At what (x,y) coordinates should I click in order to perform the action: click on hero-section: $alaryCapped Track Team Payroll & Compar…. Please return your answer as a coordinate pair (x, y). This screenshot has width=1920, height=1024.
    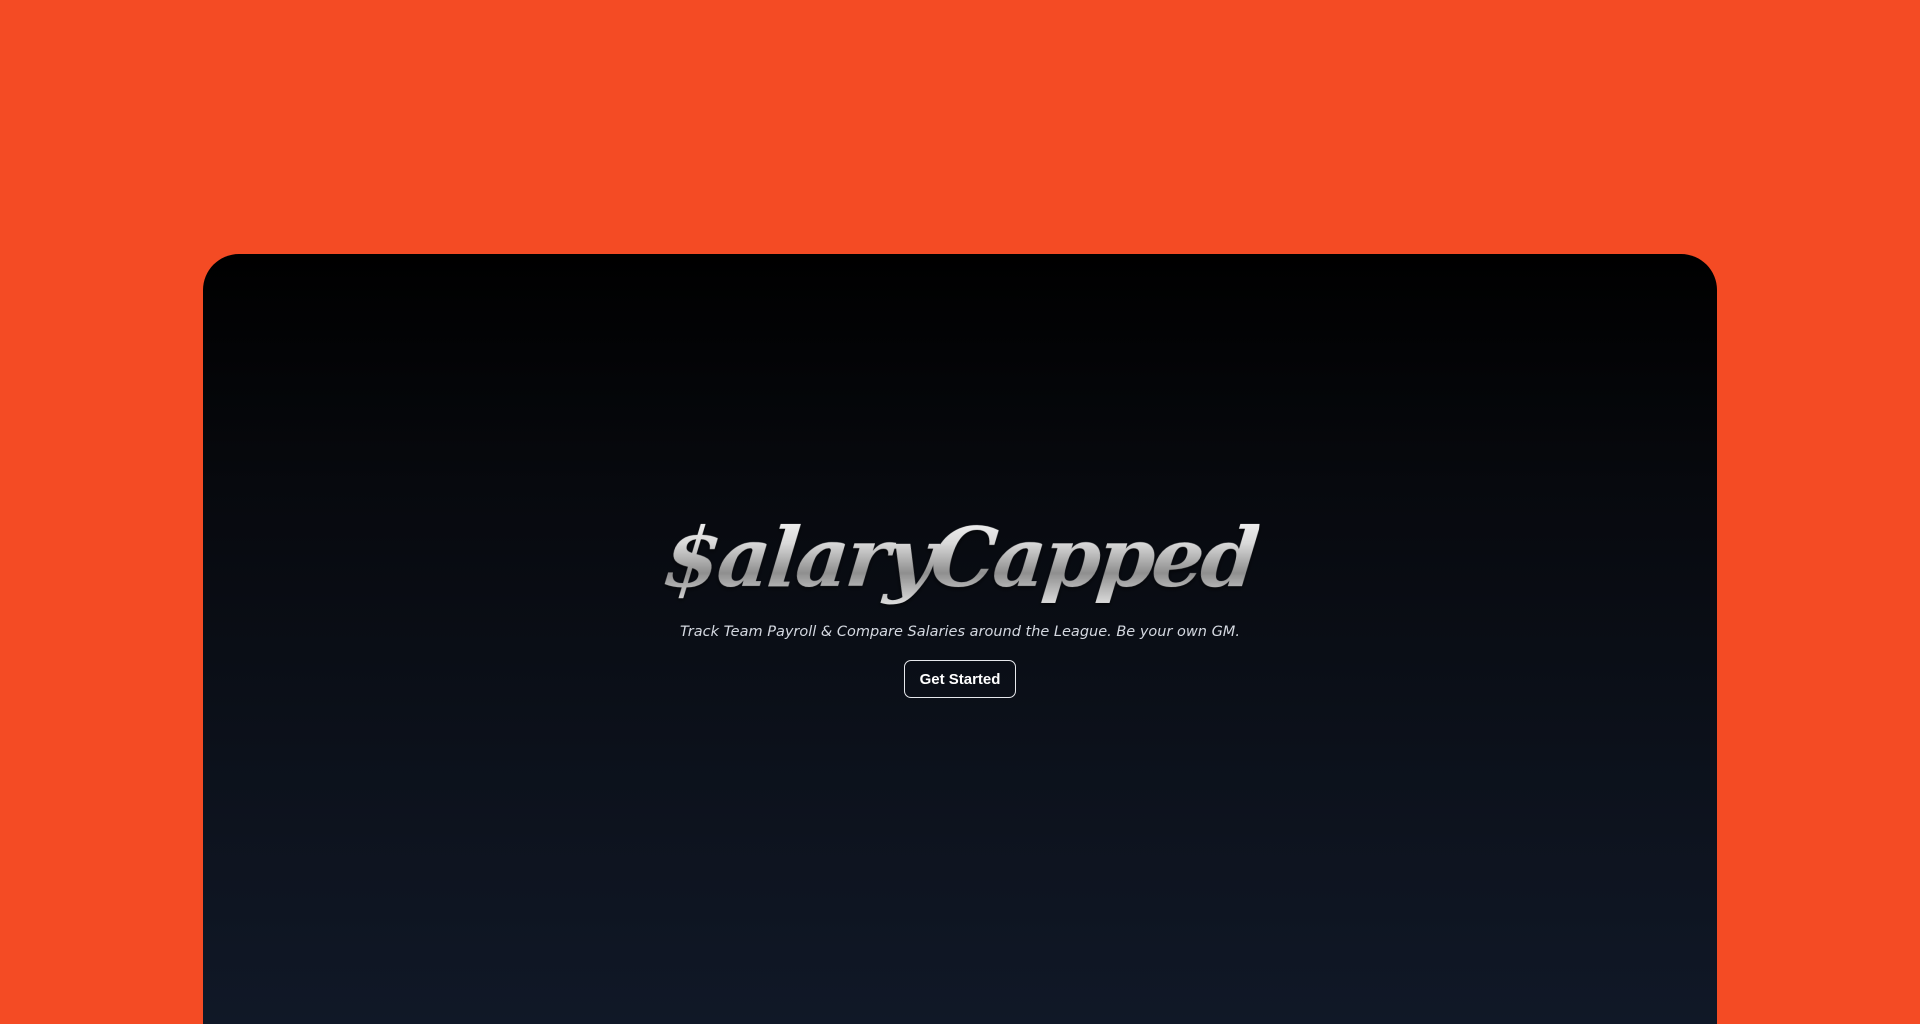
    Looking at the image, I should click on (960, 603).